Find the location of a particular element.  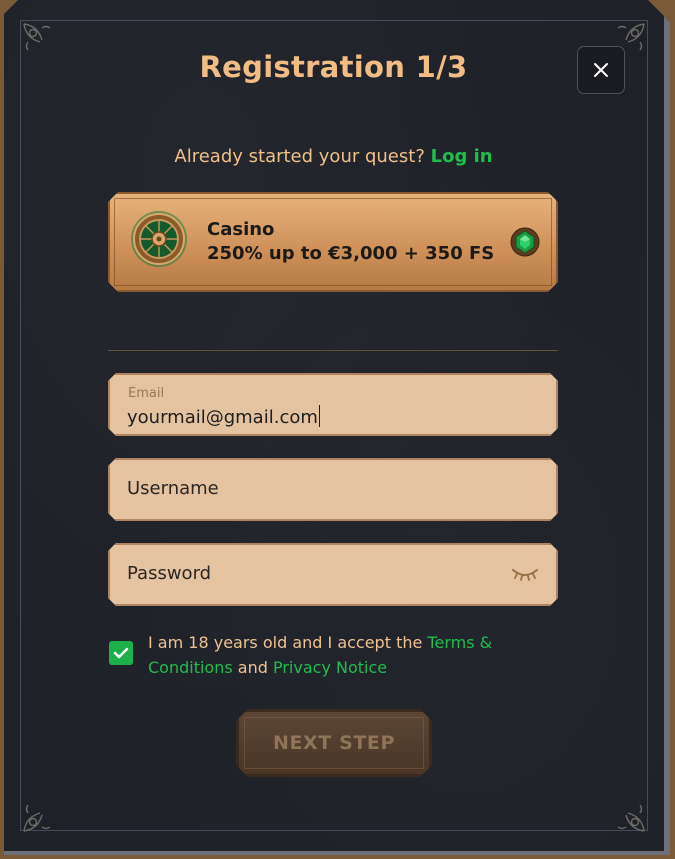

roulette-icon is located at coordinates (159, 239).